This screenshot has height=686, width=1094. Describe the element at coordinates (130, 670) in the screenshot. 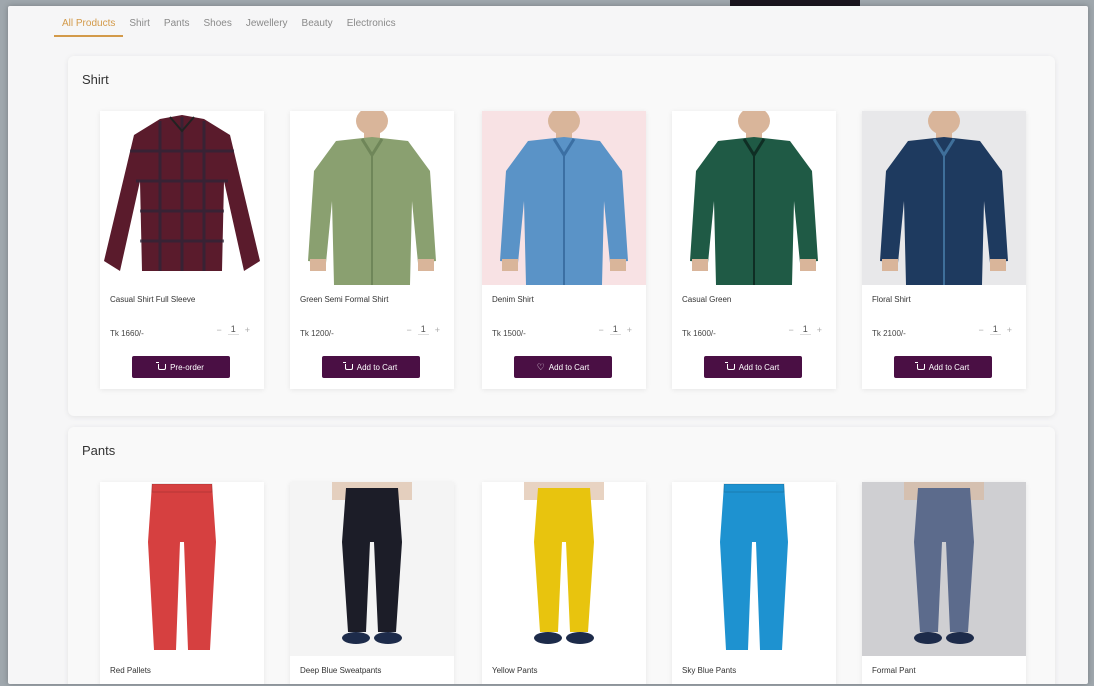

I see `product-name: Red Pallets` at that location.